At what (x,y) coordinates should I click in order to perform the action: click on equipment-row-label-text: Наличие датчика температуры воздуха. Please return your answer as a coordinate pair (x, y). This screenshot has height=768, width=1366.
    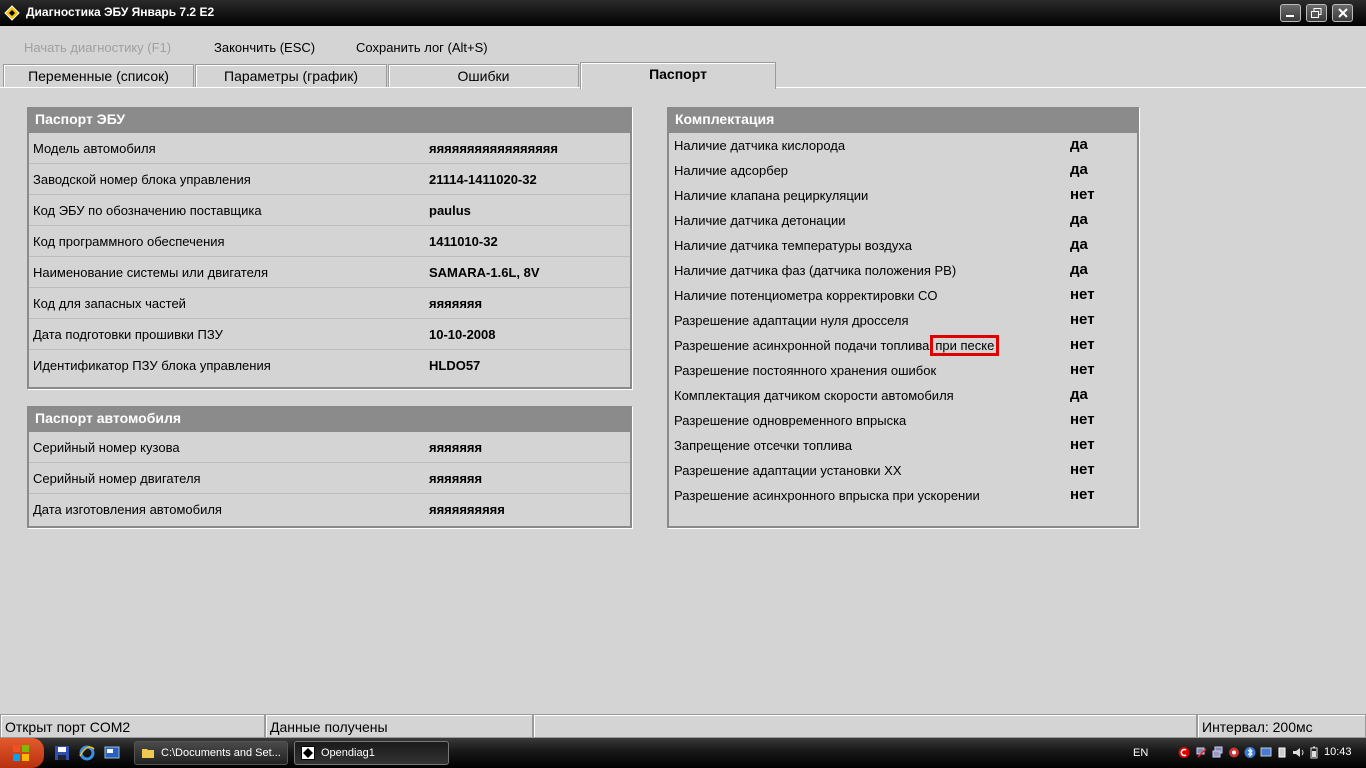
    Looking at the image, I should click on (793, 245).